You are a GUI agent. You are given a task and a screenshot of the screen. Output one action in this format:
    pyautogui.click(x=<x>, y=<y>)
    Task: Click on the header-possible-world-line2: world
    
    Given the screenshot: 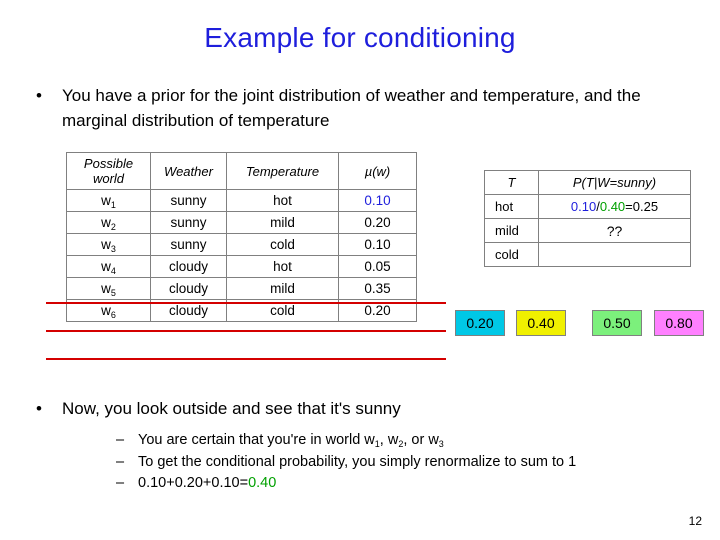 What is the action you would take?
    pyautogui.click(x=108, y=178)
    